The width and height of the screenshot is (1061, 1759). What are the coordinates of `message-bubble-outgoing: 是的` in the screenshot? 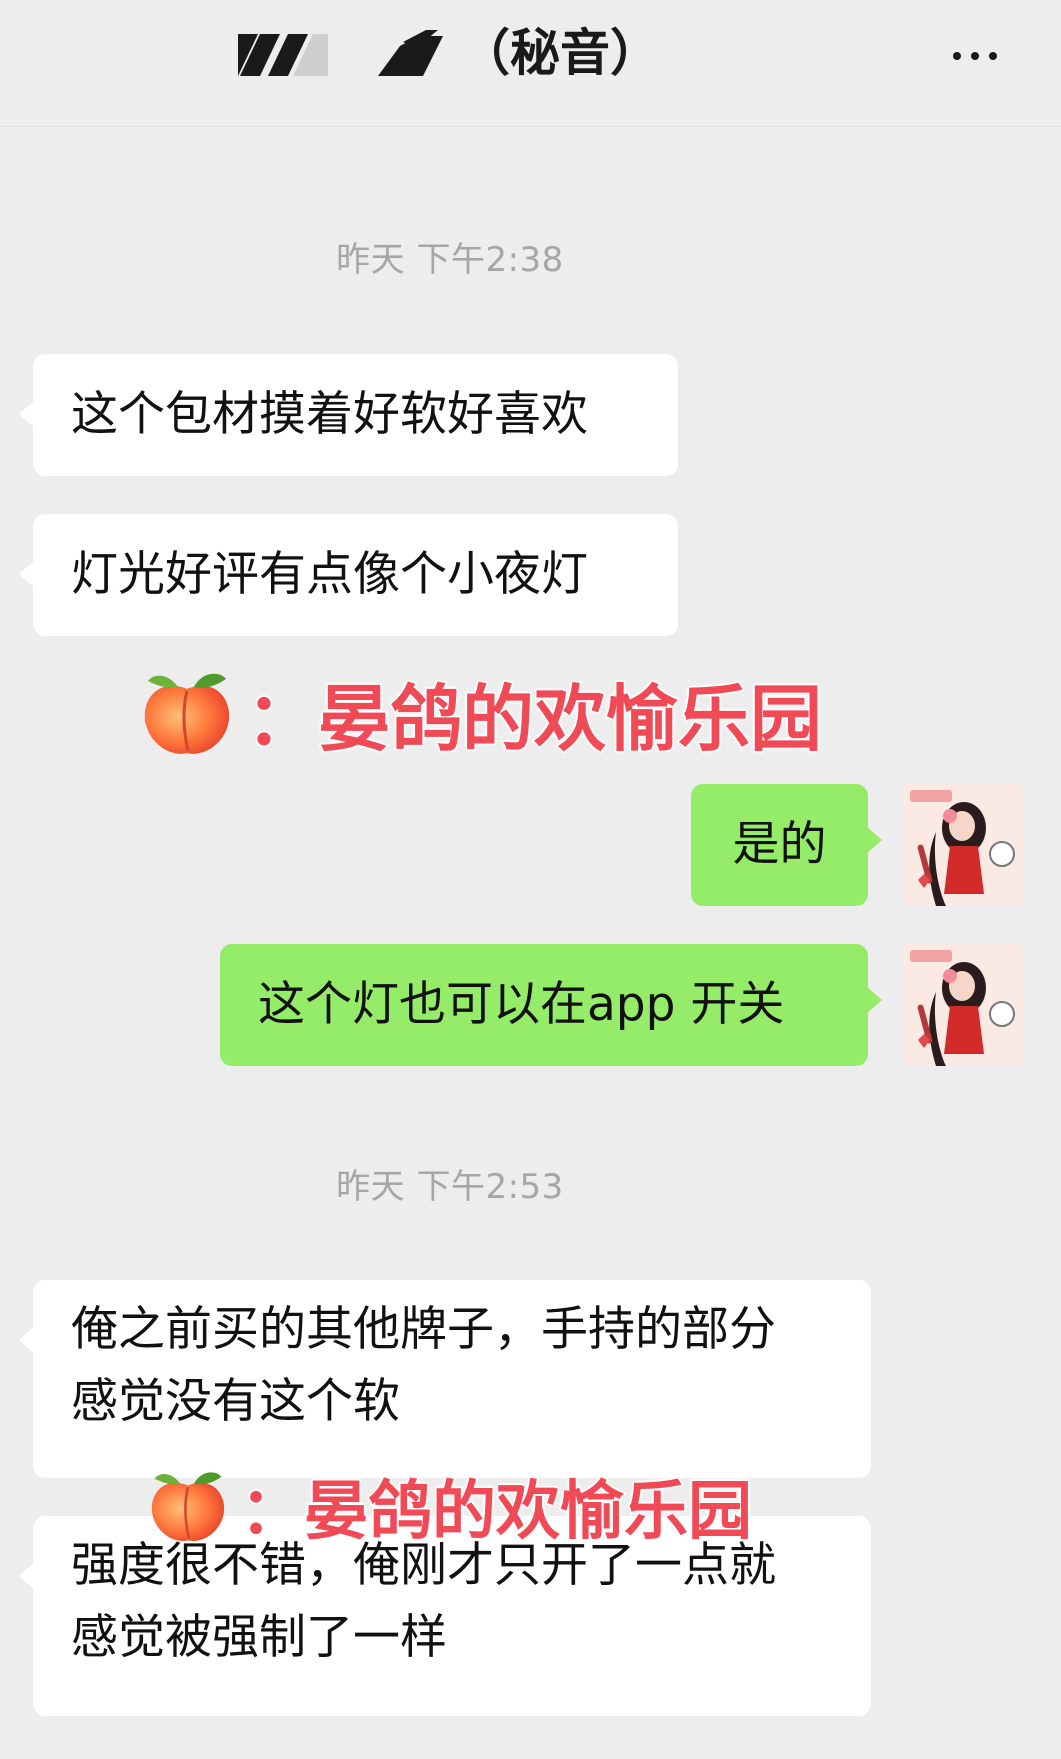 It's located at (786, 845).